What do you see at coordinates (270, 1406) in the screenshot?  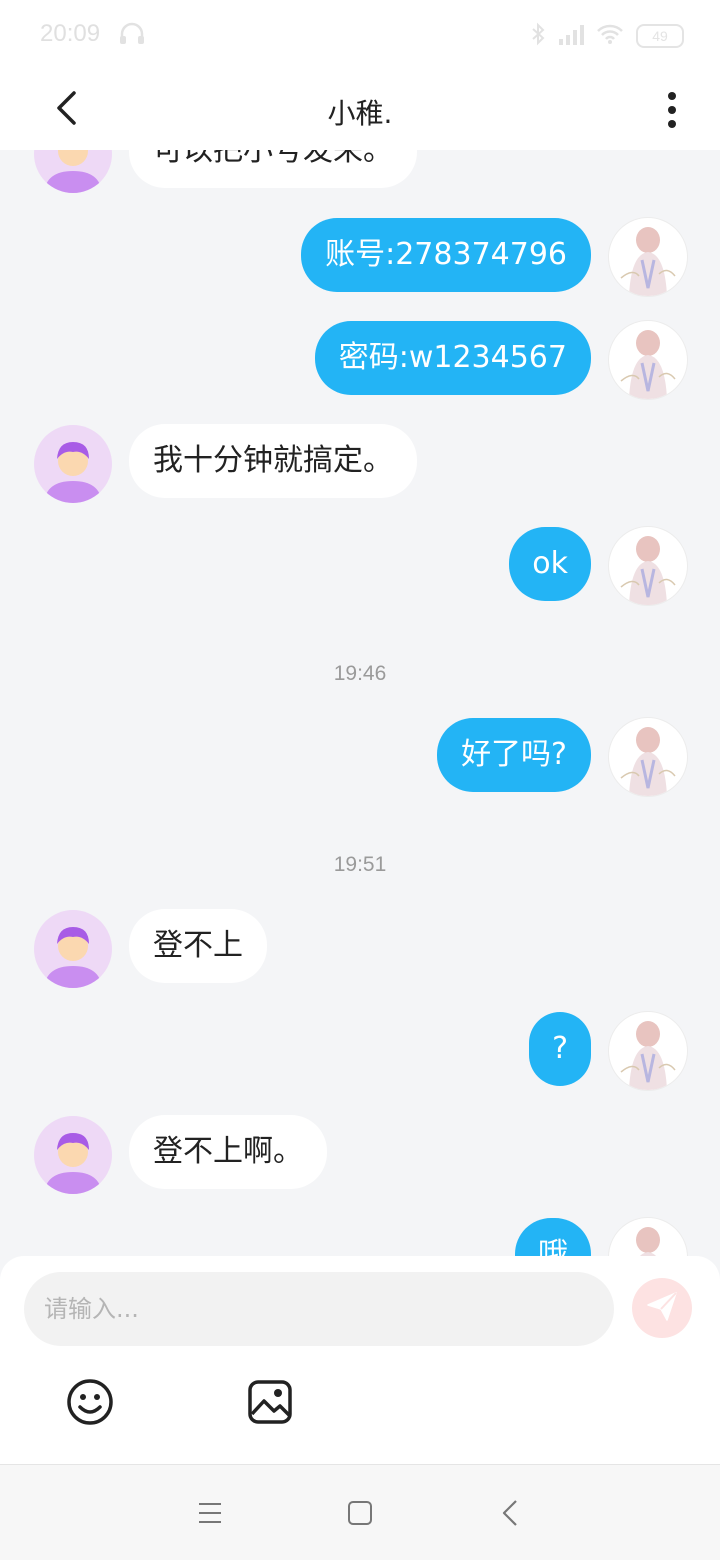 I see `image-icon` at bounding box center [270, 1406].